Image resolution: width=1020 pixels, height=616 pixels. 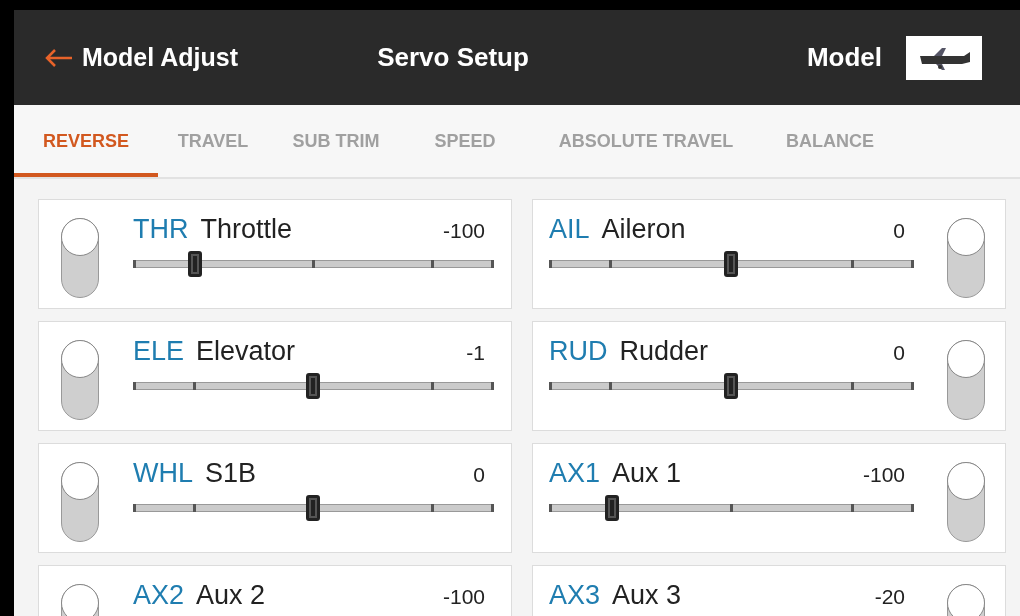 I want to click on tab: ABSOLUTE TRAVEL, so click(x=646, y=141).